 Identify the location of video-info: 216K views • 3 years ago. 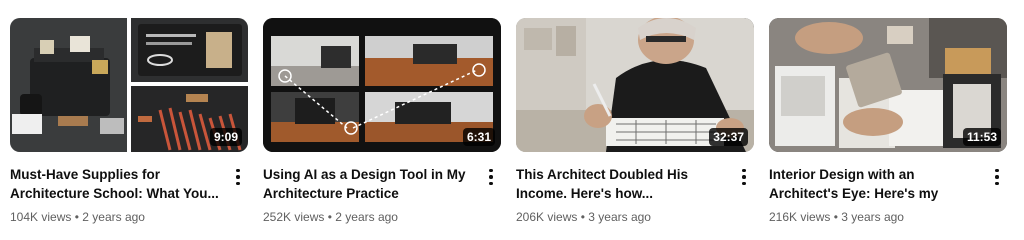
(876, 217).